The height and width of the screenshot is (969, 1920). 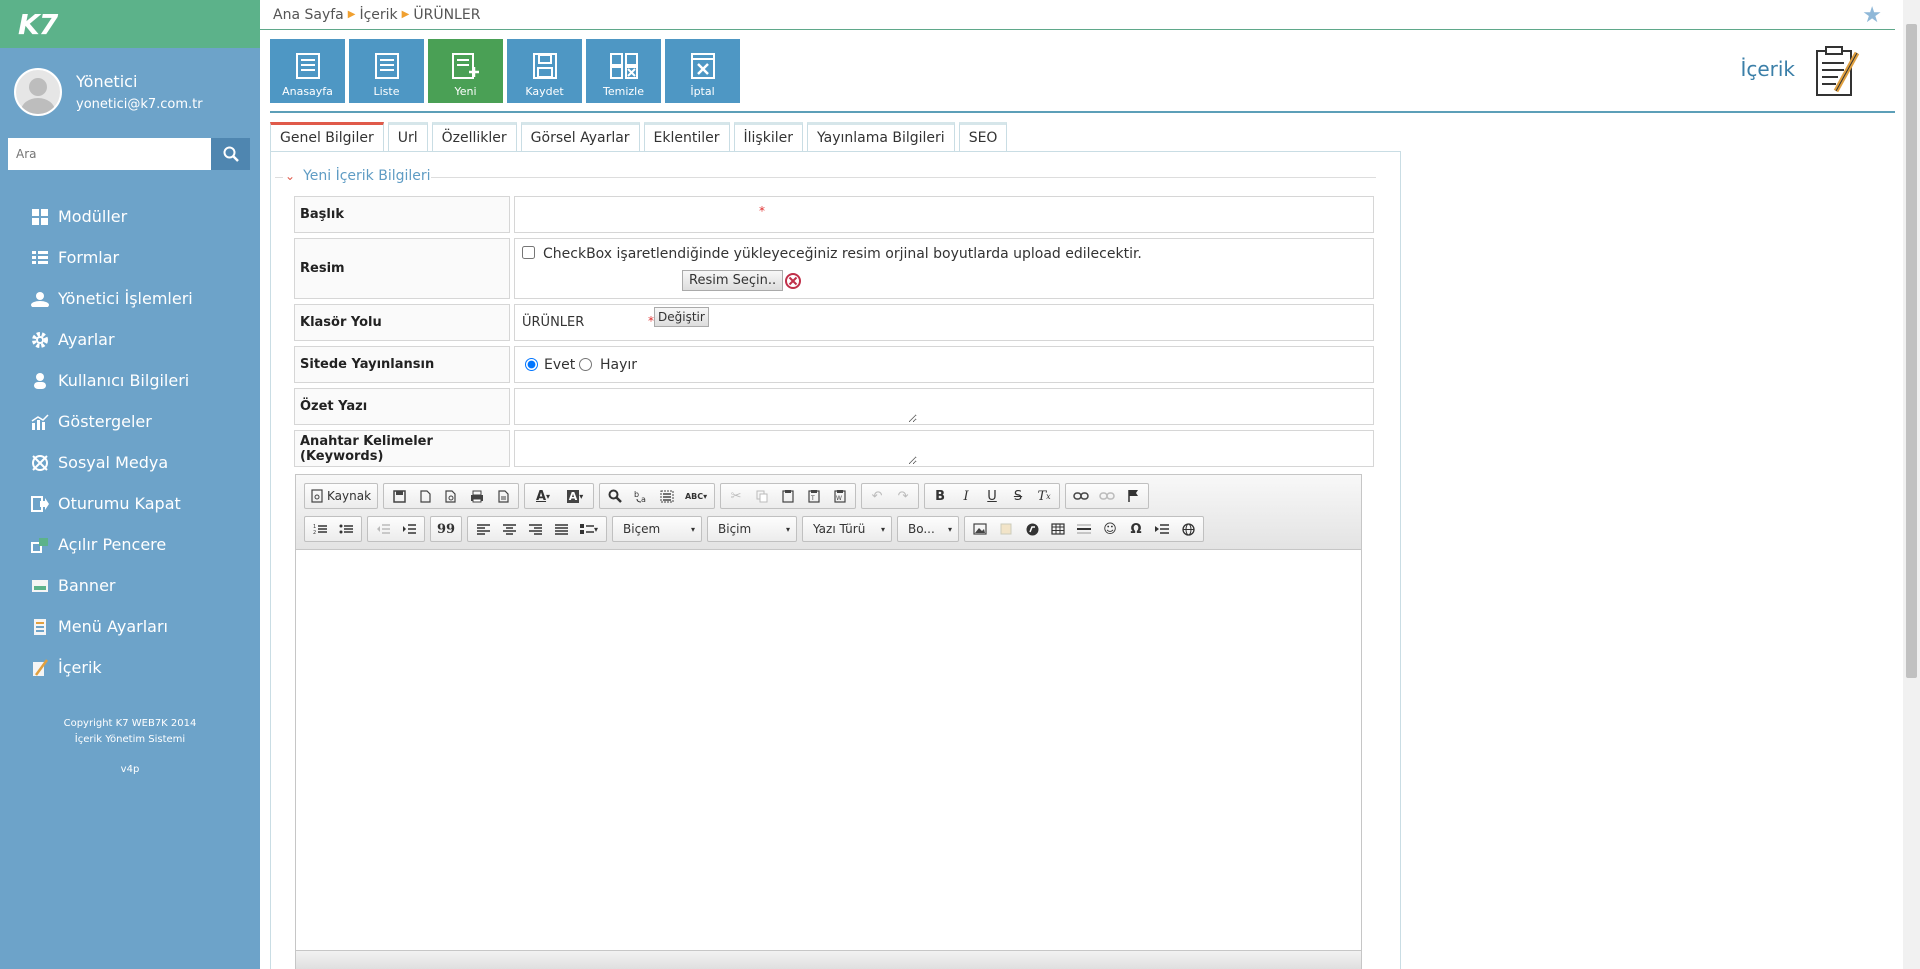 I want to click on new-page-icon, so click(x=425, y=496).